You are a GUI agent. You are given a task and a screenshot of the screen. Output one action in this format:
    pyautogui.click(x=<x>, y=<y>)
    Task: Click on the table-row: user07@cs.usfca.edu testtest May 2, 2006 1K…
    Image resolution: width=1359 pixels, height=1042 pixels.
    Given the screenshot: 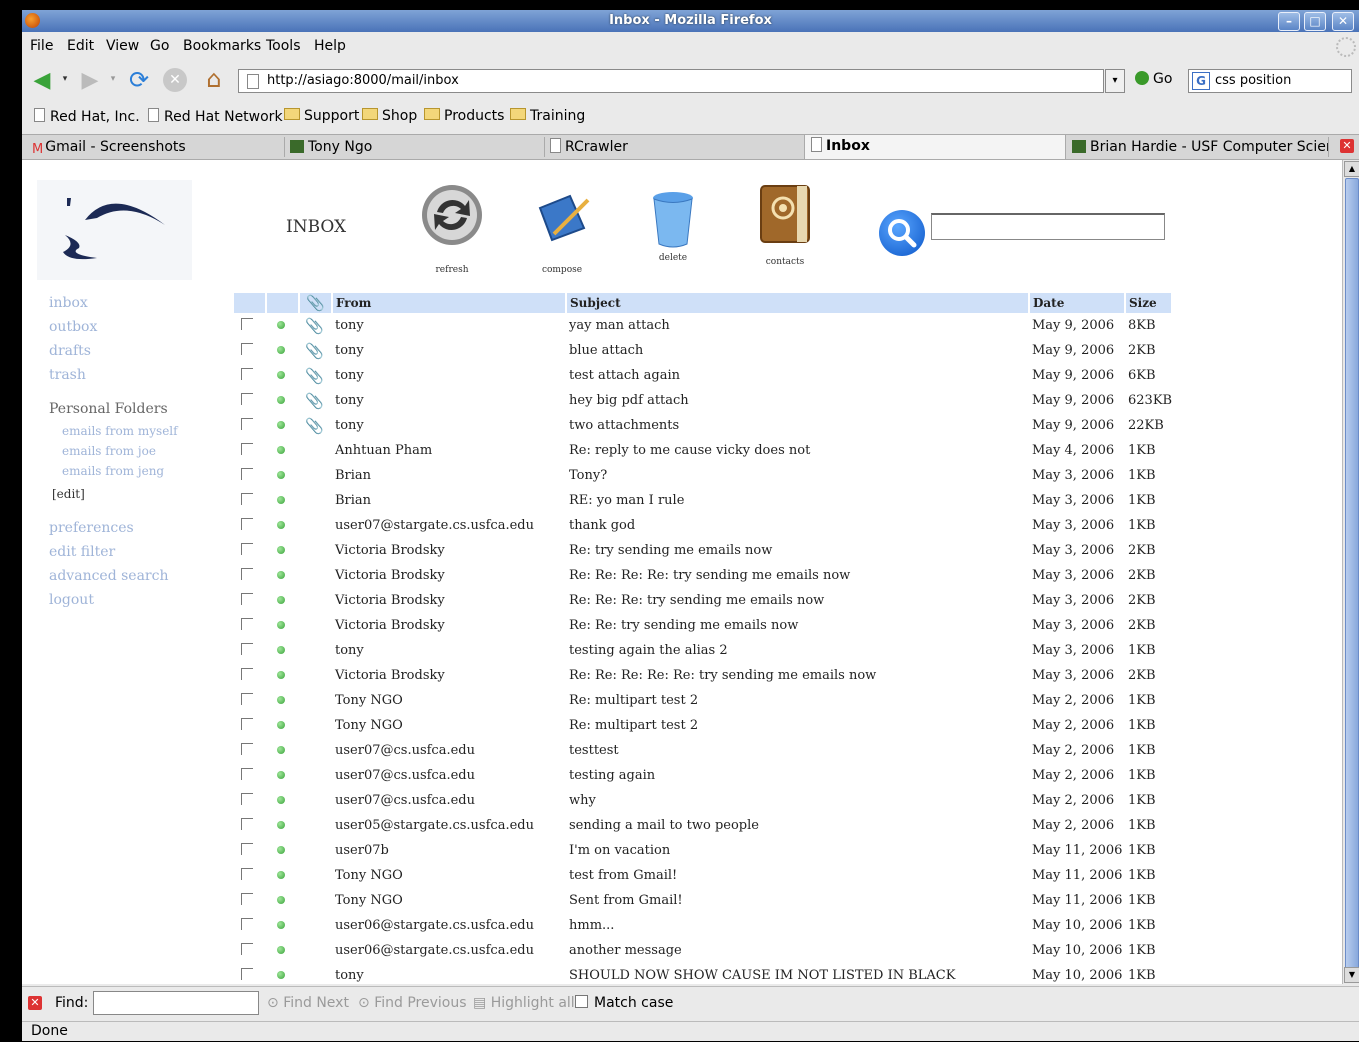 What is the action you would take?
    pyautogui.click(x=703, y=750)
    